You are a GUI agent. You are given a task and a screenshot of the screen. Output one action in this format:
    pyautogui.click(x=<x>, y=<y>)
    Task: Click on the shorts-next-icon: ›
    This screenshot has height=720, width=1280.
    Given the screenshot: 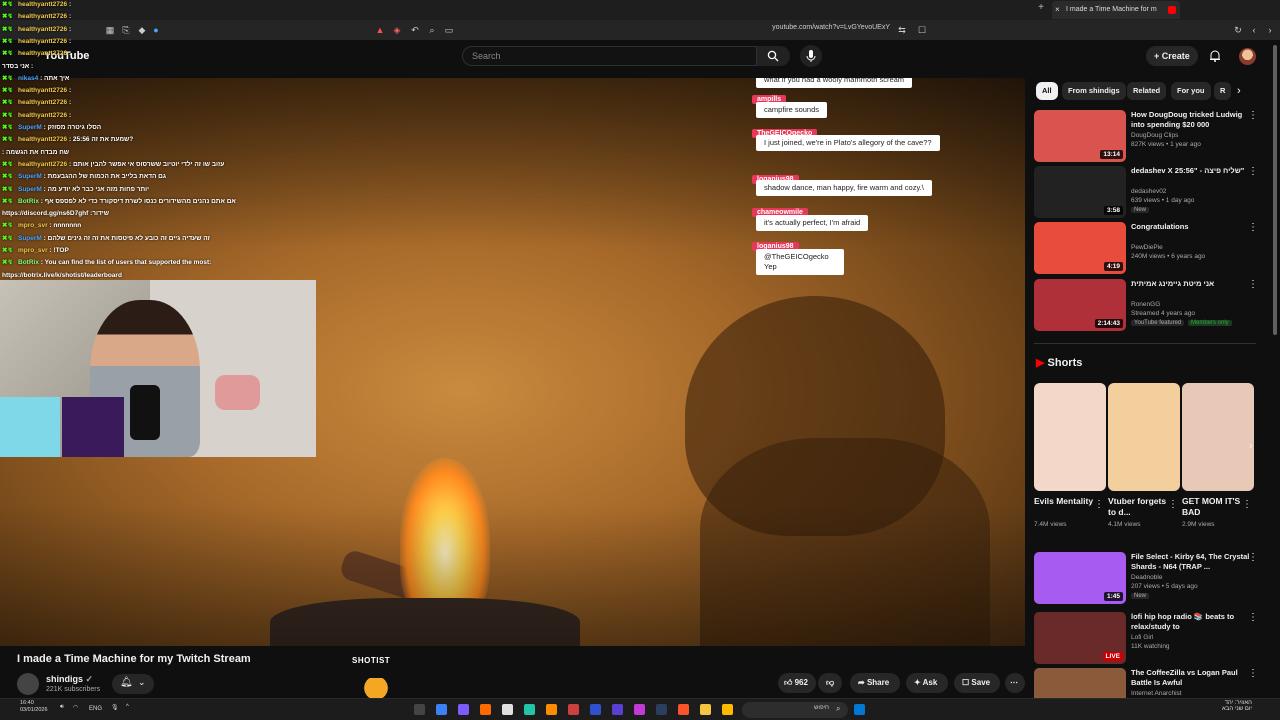 What is the action you would take?
    pyautogui.click(x=1251, y=446)
    